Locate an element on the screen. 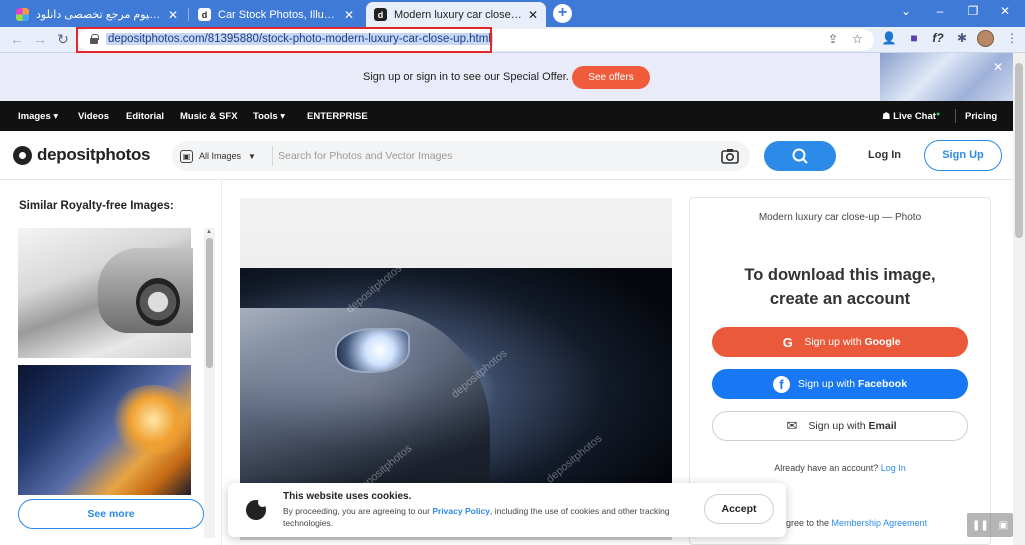 The width and height of the screenshot is (1025, 545). photo-caption: Modern luxury car close-up — Photo is located at coordinates (840, 217).